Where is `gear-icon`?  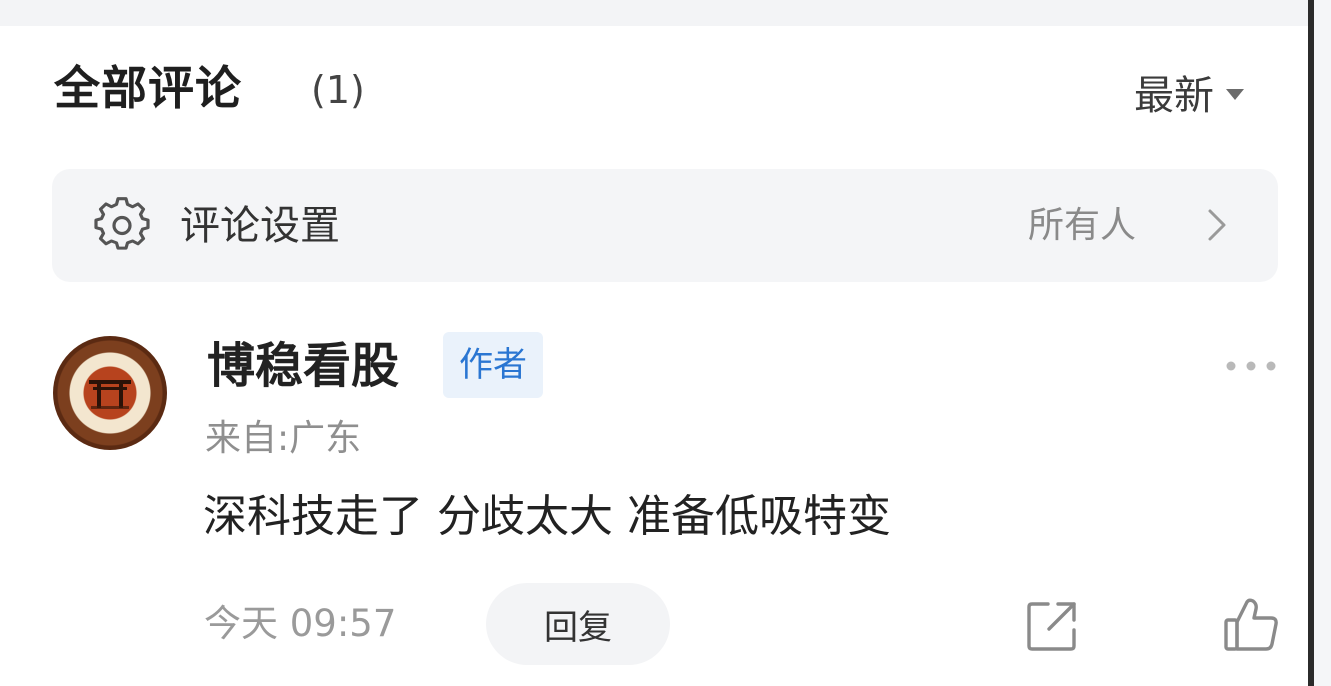 gear-icon is located at coordinates (122, 223).